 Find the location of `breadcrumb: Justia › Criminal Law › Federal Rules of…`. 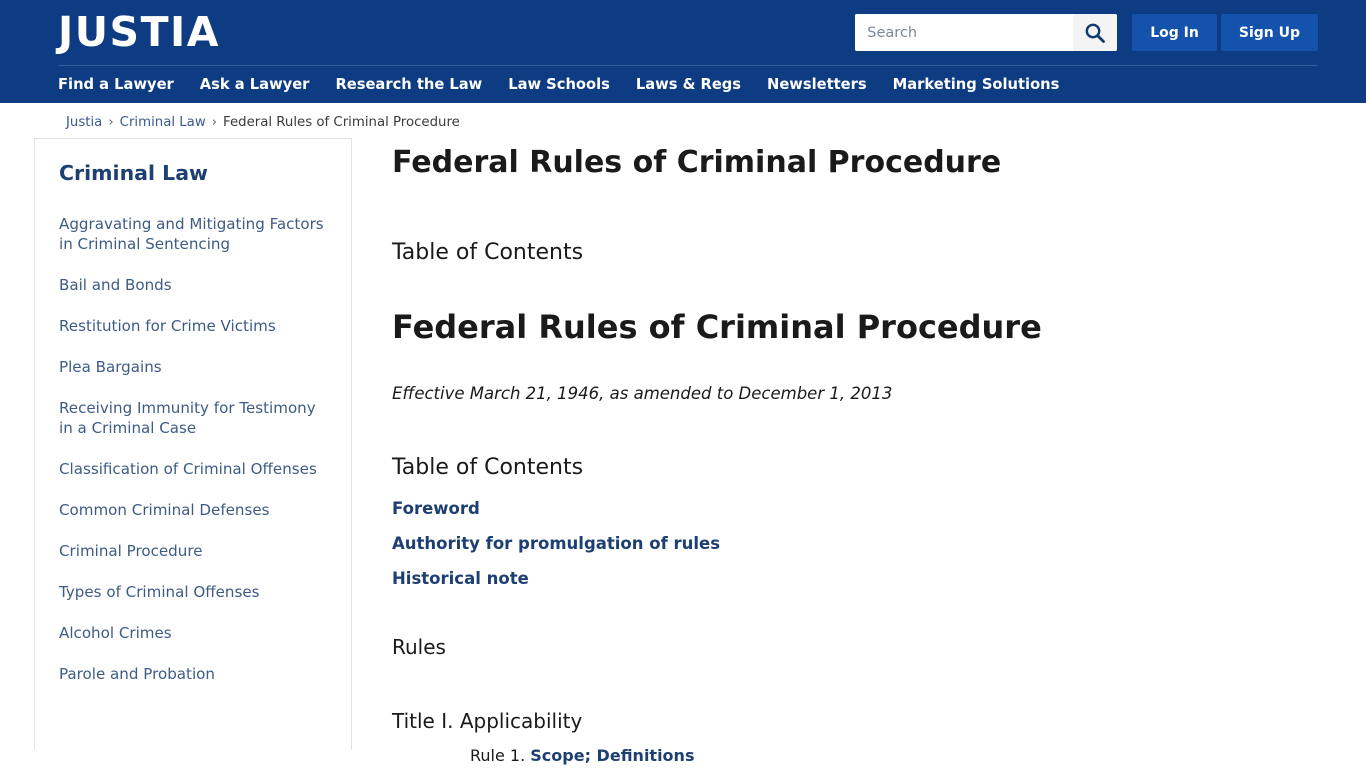

breadcrumb: Justia › Criminal Law › Federal Rules of… is located at coordinates (683, 120).